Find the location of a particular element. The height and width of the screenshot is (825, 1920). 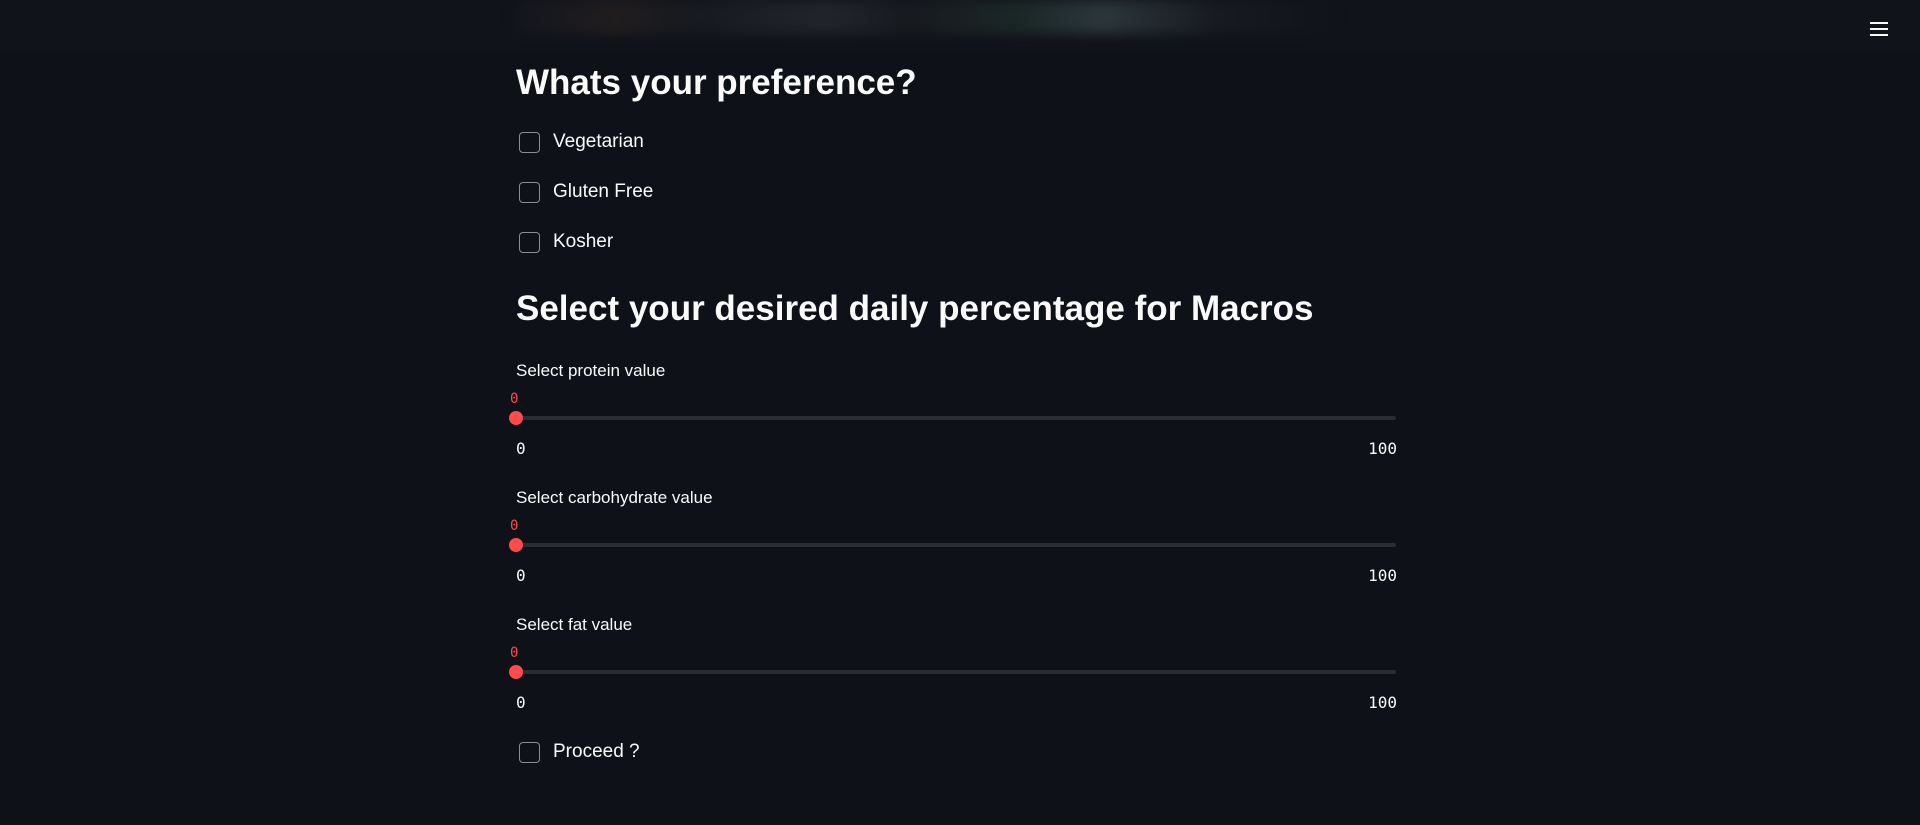

proceed-checkbox: Proceed ? is located at coordinates (578, 752).